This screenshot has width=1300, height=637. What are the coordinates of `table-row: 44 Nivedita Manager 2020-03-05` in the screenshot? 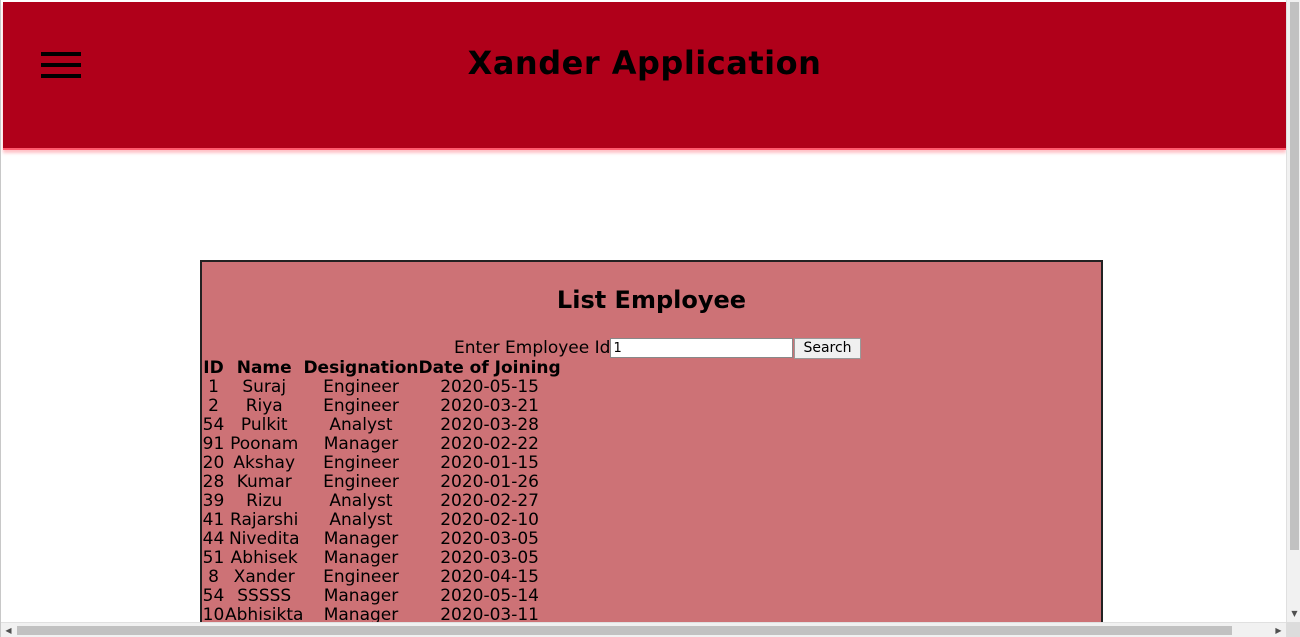 It's located at (381, 539).